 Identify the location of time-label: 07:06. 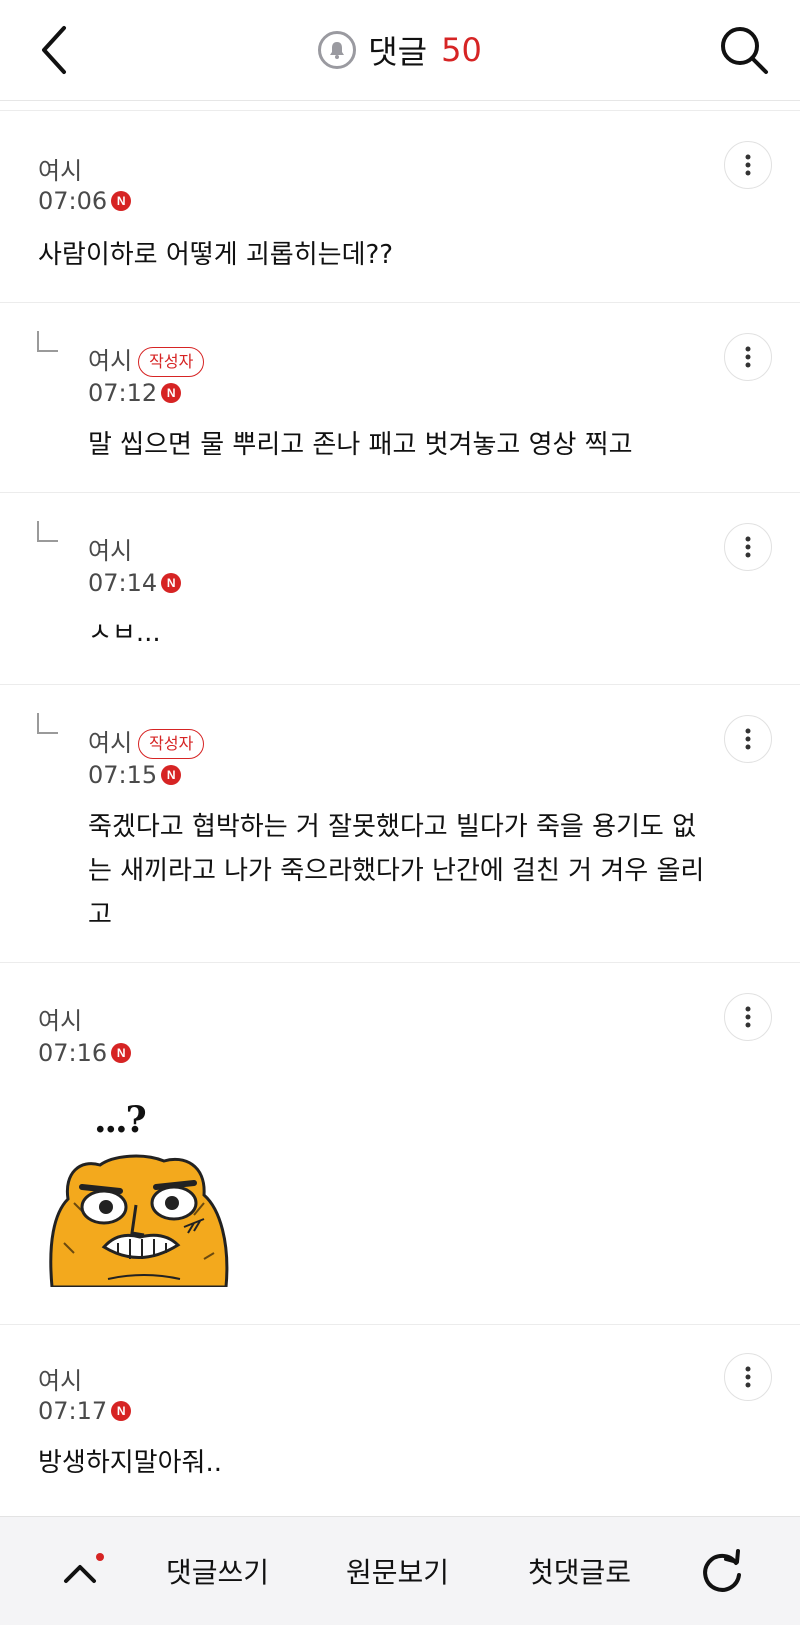
(73, 201).